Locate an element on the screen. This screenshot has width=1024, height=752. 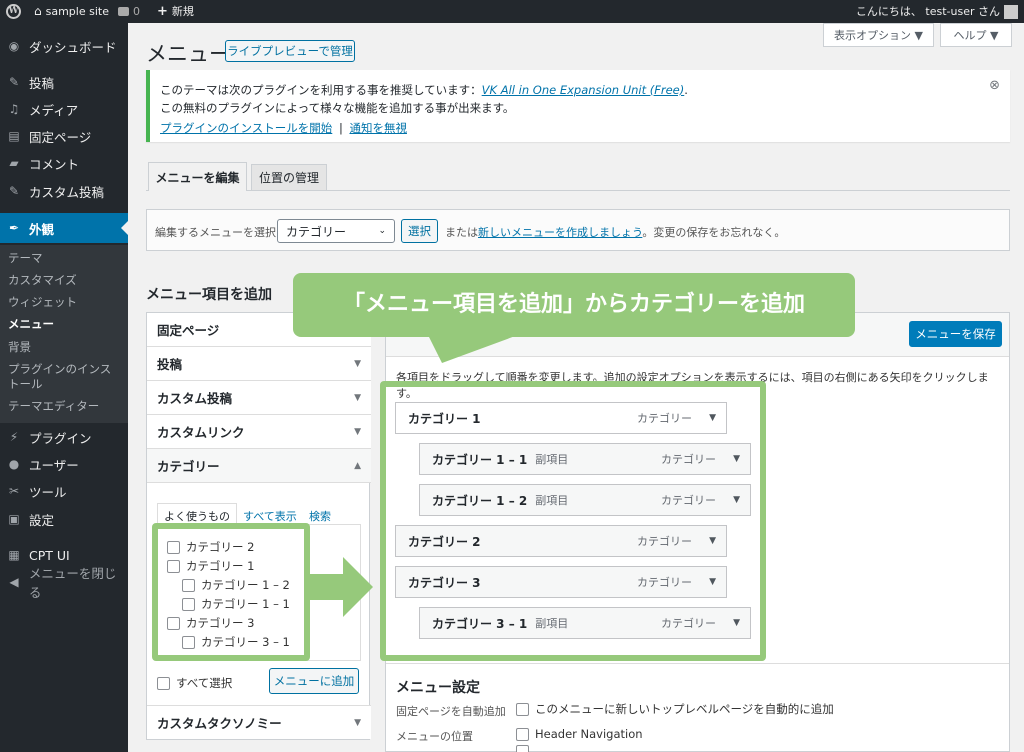
plugin-link: VK All in One Expansion Unit (Free) is located at coordinates (583, 90).